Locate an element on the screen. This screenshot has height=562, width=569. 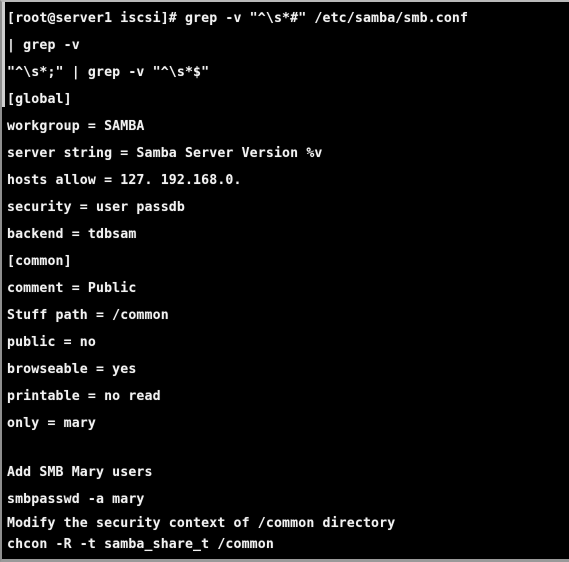
terminal-line: [global] is located at coordinates (39, 99).